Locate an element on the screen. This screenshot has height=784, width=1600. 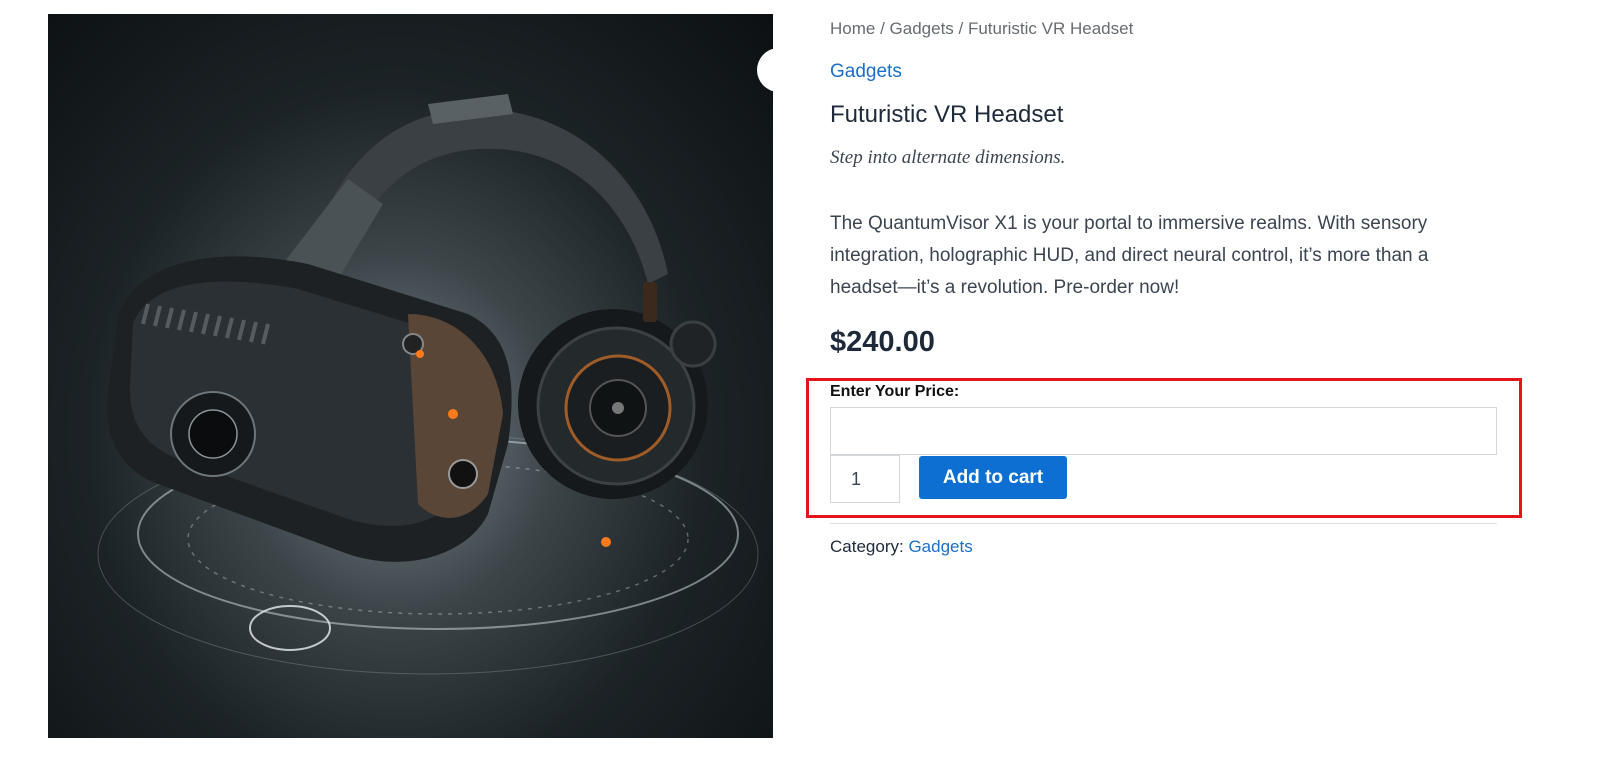
add-to-cart-button: Add to cart is located at coordinates (993, 477).